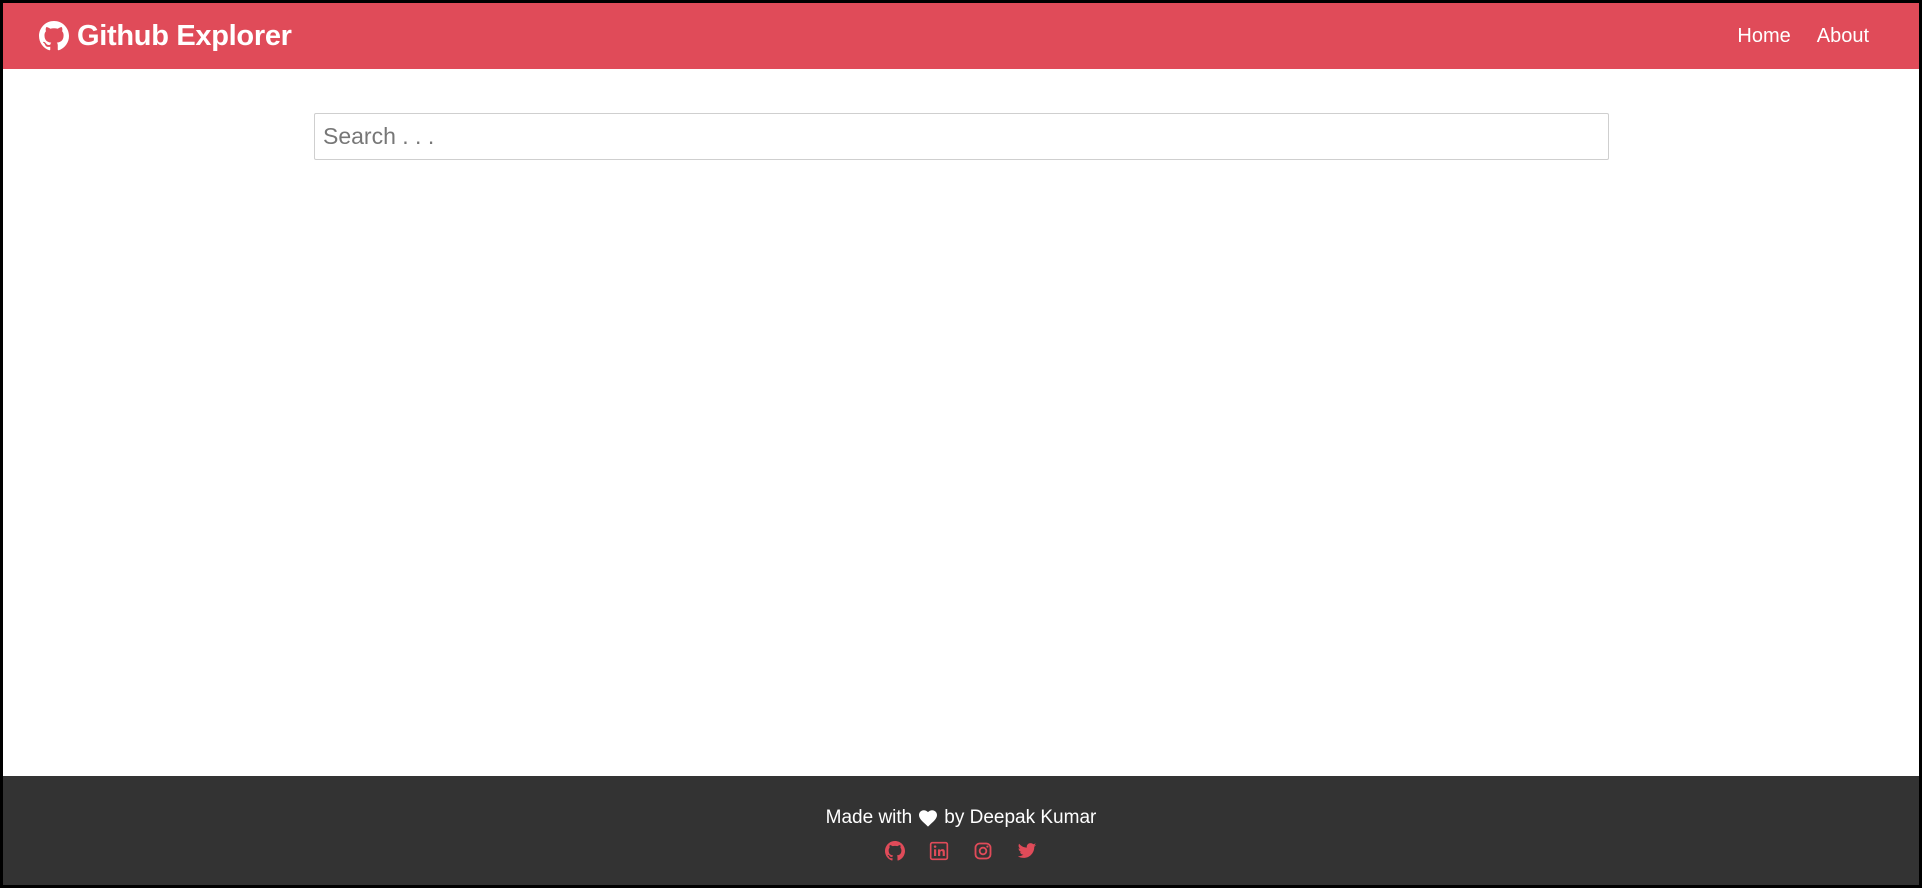 The image size is (1922, 888). What do you see at coordinates (928, 818) in the screenshot?
I see `heart-icon` at bounding box center [928, 818].